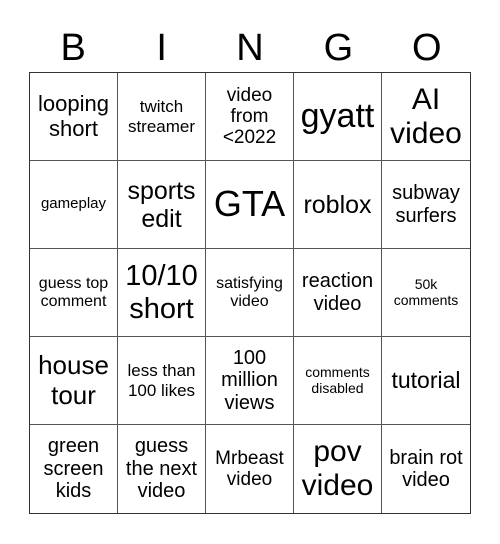 This screenshot has width=500, height=544. Describe the element at coordinates (426, 381) in the screenshot. I see `bingo-cell: tutorial` at that location.